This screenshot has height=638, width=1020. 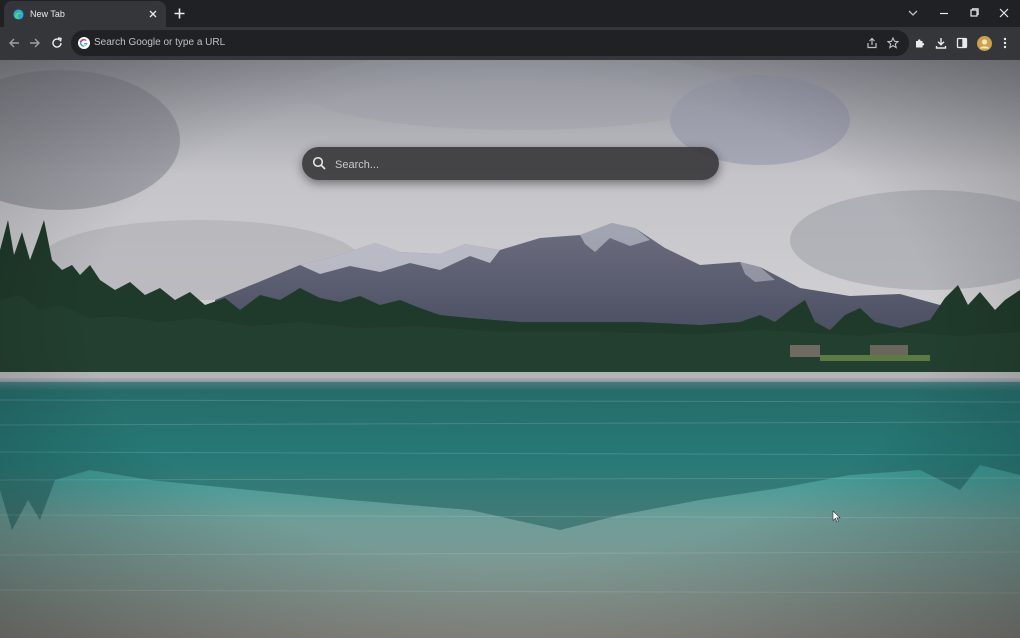 I want to click on browser-toolbar: Search Google or type a URL, so click(x=510, y=43).